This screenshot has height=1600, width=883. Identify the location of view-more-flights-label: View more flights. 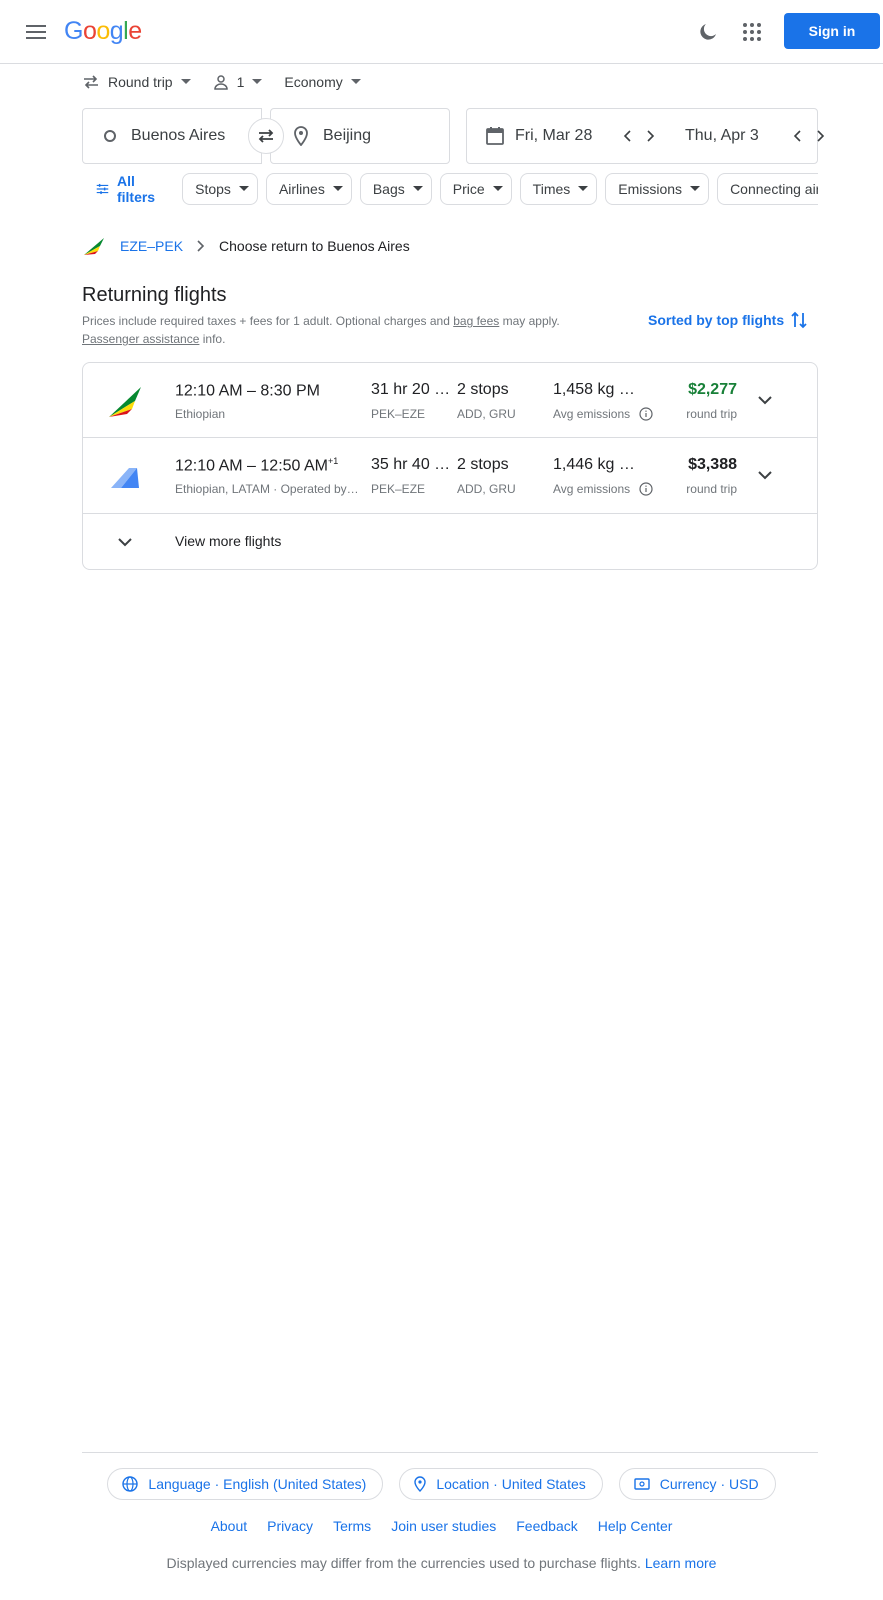
(228, 541).